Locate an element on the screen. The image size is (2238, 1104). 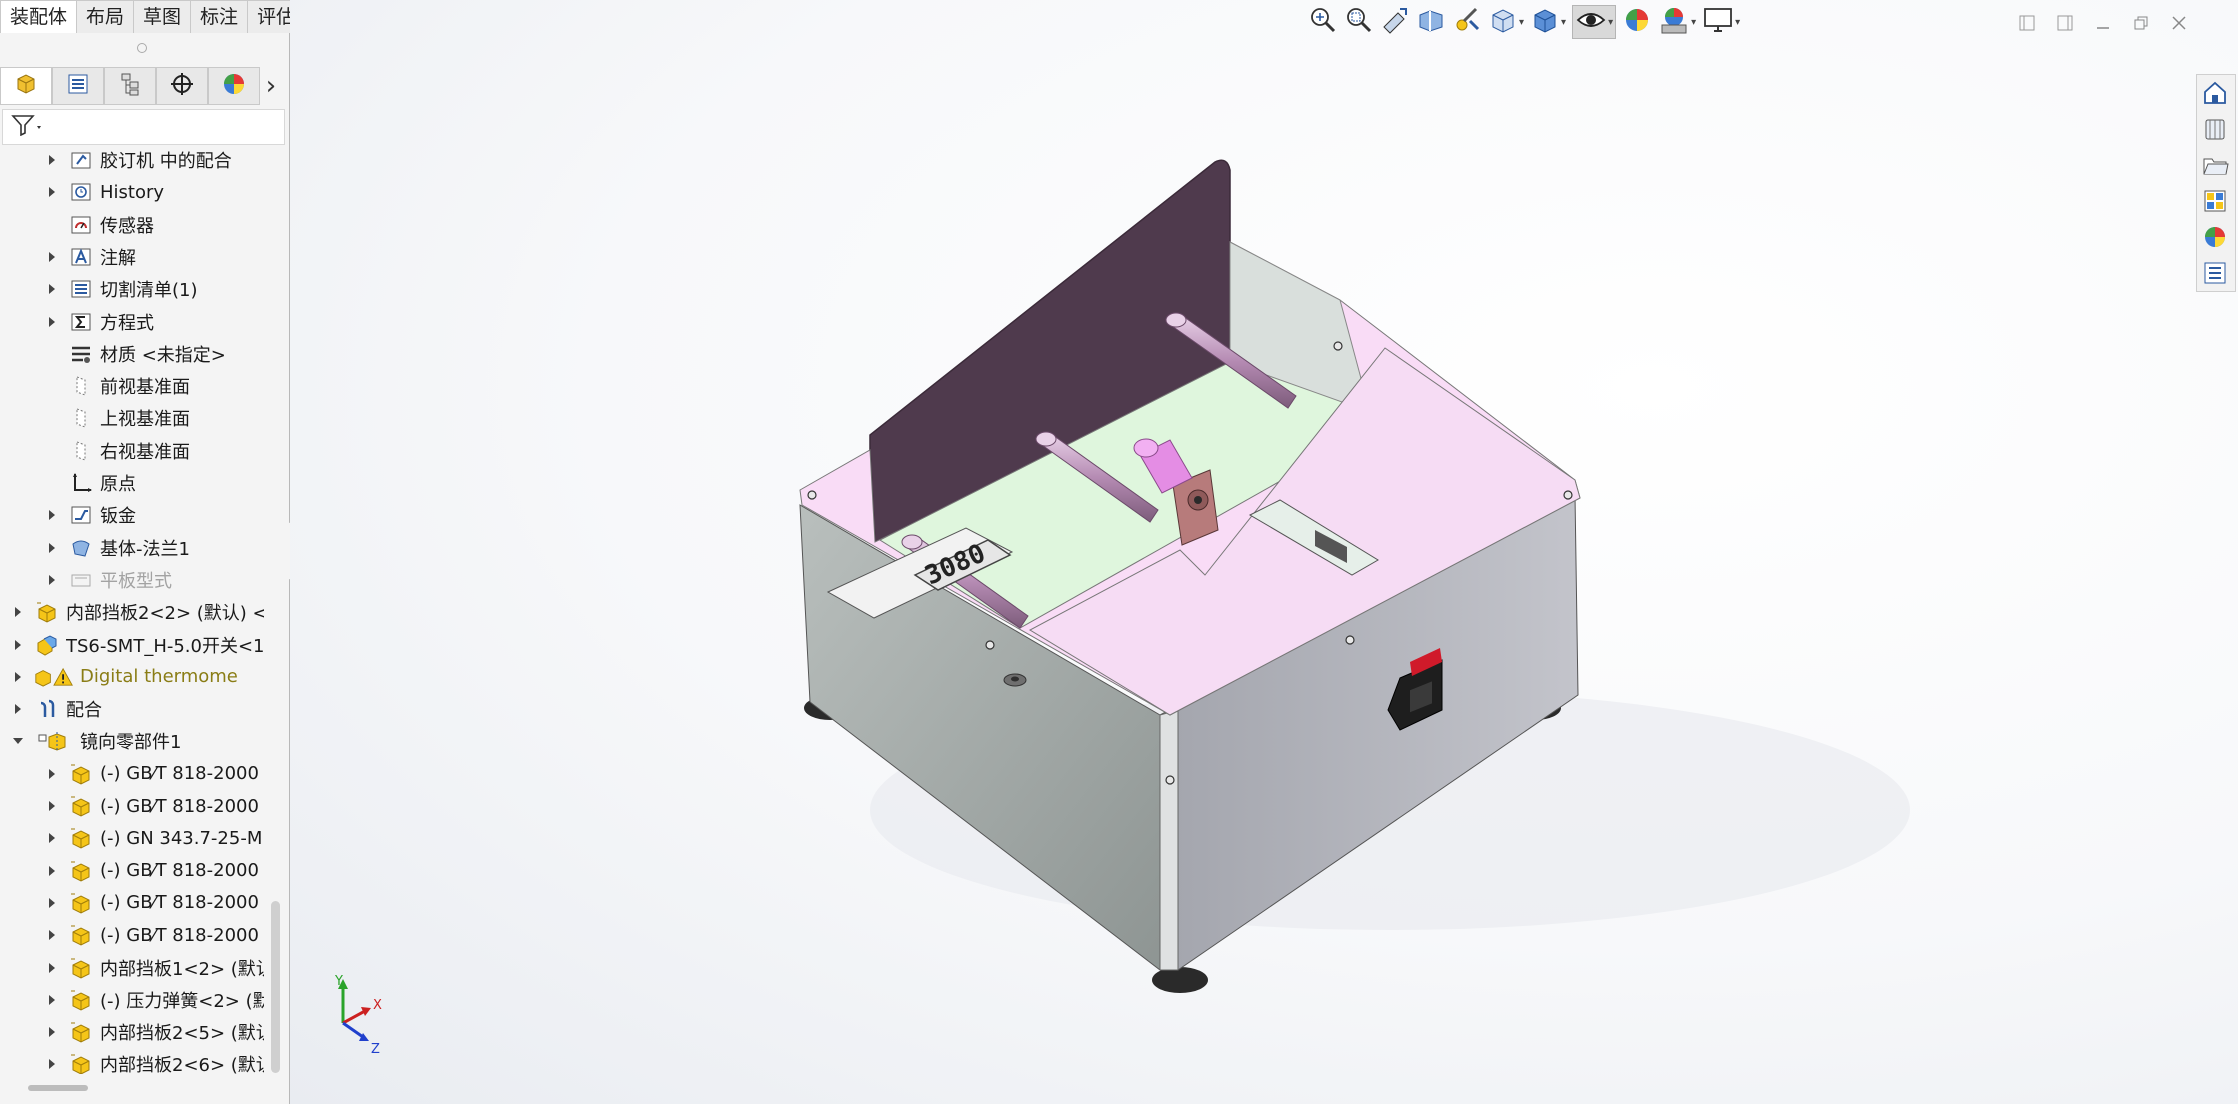
tile-right-icon is located at coordinates (2065, 23).